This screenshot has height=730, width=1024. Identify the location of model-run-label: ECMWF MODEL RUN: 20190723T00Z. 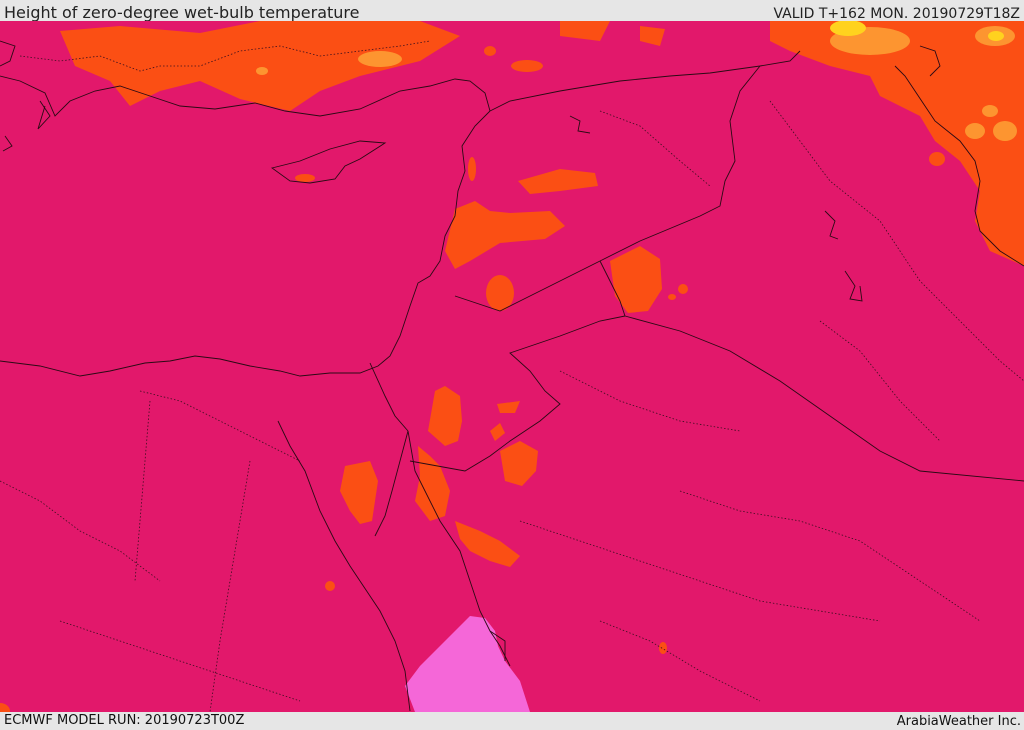
(124, 720).